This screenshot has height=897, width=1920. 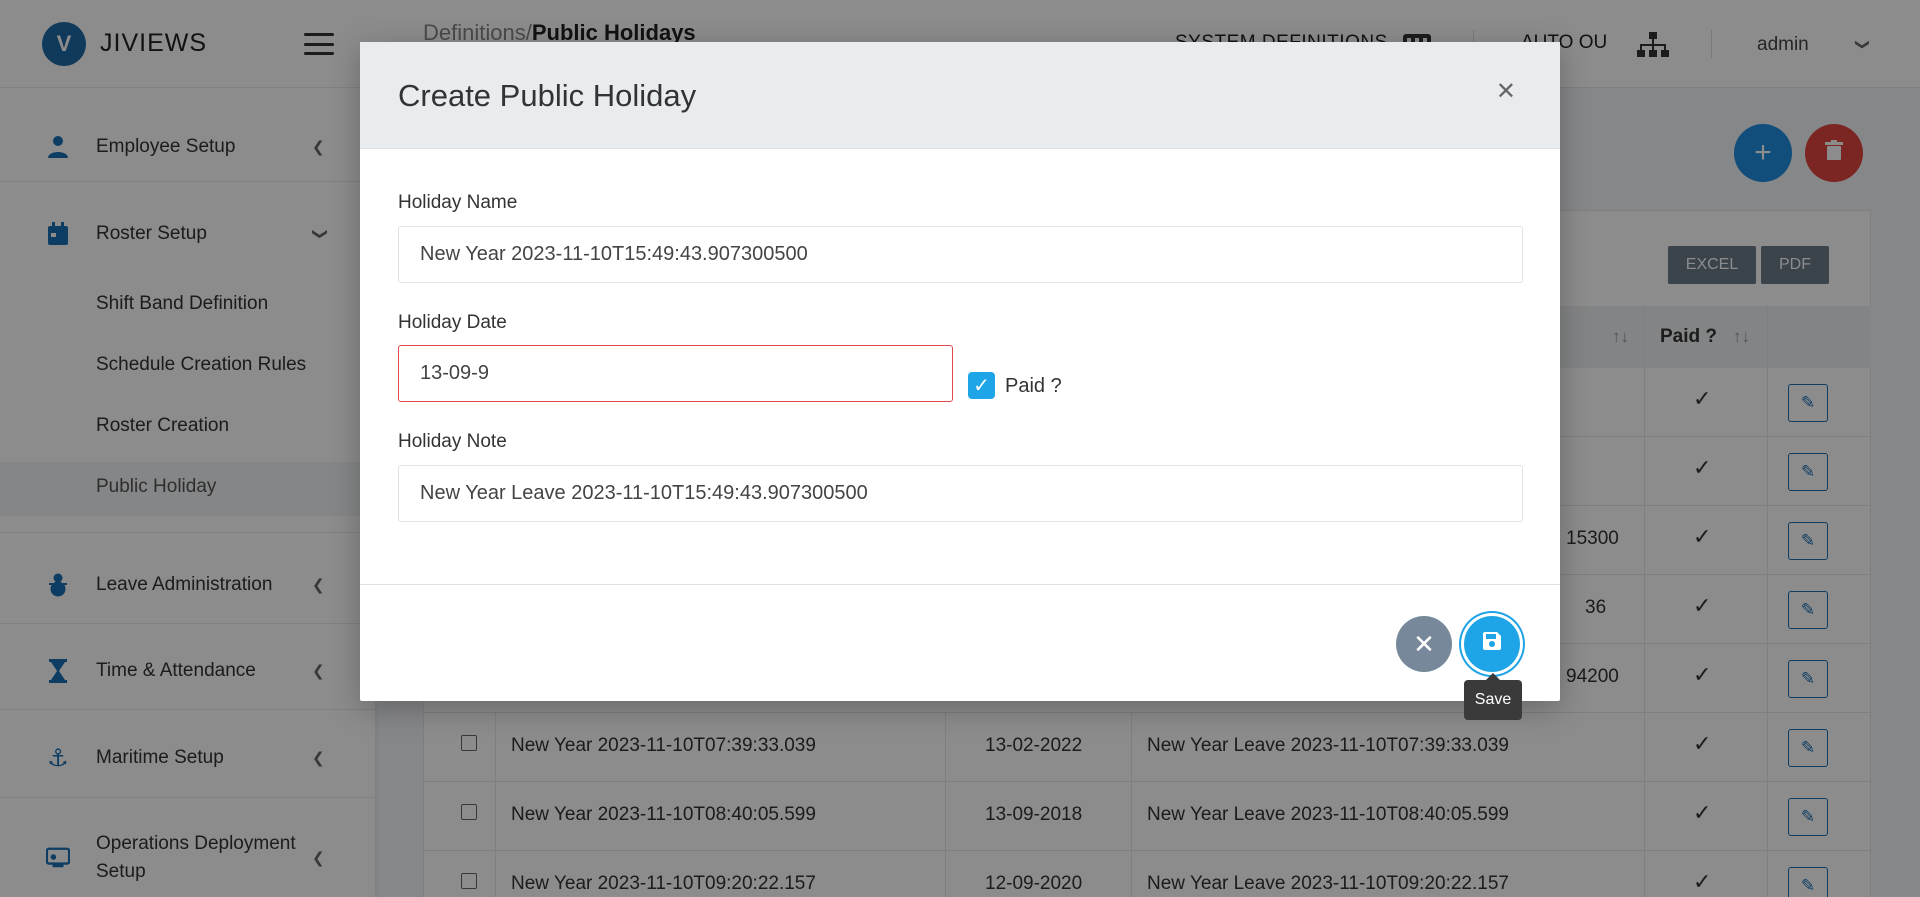 What do you see at coordinates (960, 254) in the screenshot?
I see `holiday-name-input: New Year 2023-11-10T15:49:43.907300500` at bounding box center [960, 254].